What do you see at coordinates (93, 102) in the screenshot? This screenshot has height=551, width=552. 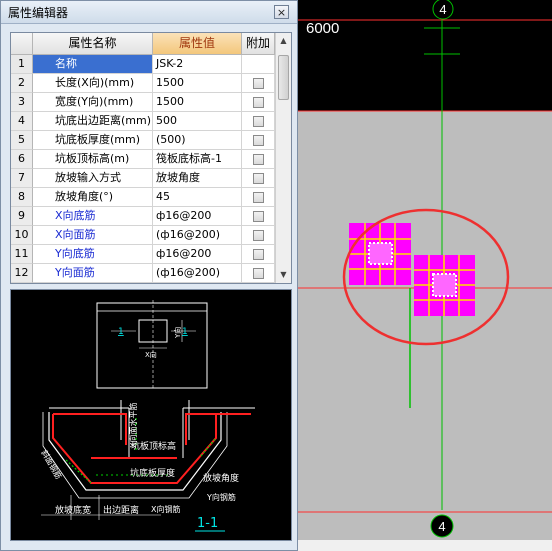 I see `property-name: 宽度(Y向)(mm)` at bounding box center [93, 102].